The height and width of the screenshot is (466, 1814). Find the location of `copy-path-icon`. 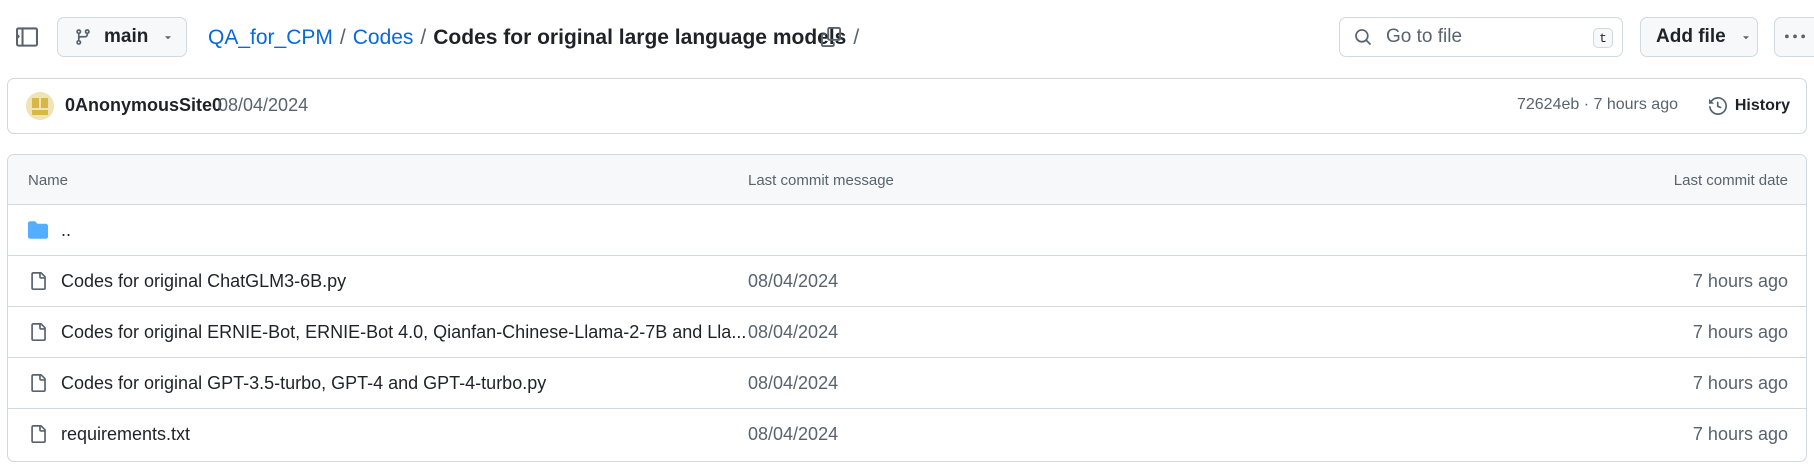

copy-path-icon is located at coordinates (831, 37).